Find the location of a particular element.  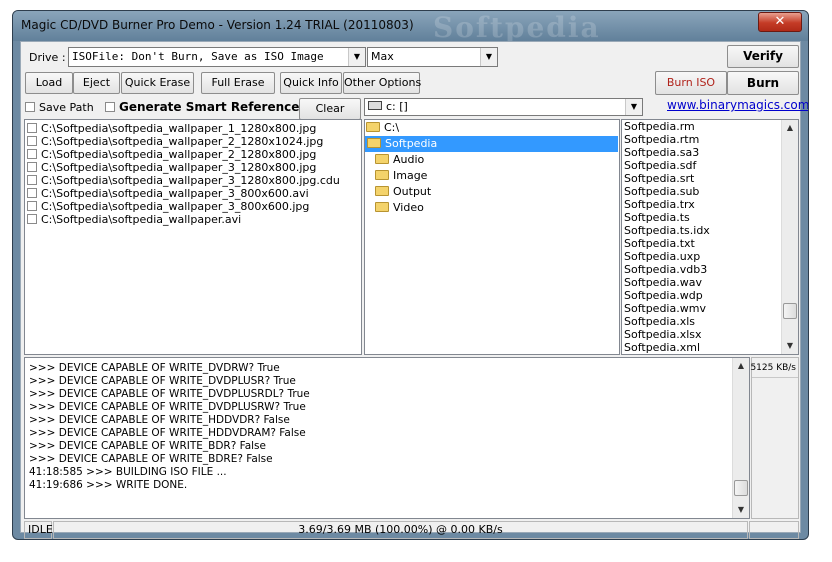

other-options-button: Other Options is located at coordinates (382, 83).